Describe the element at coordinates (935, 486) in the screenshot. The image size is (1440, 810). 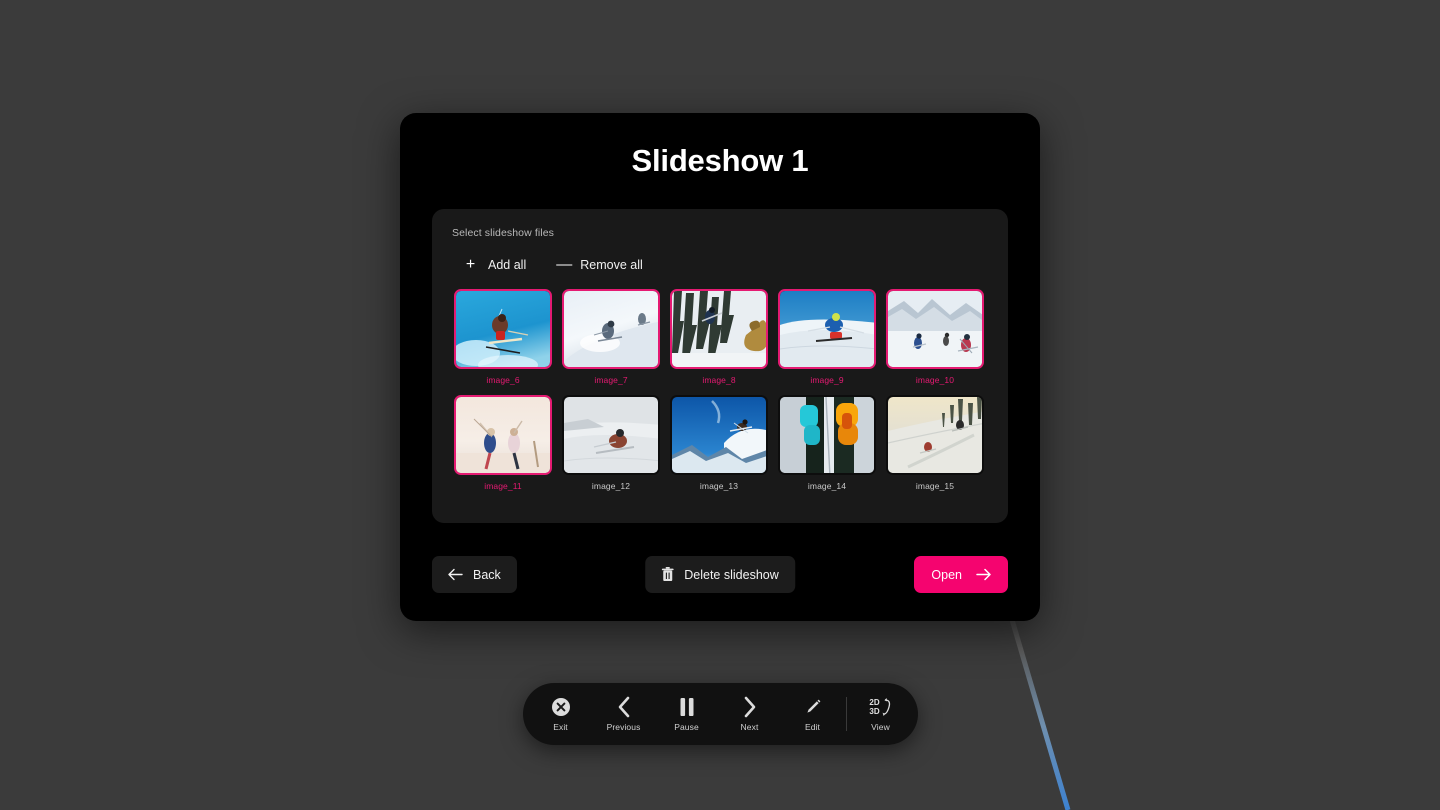
I see `thumbnail-label: image_15` at that location.